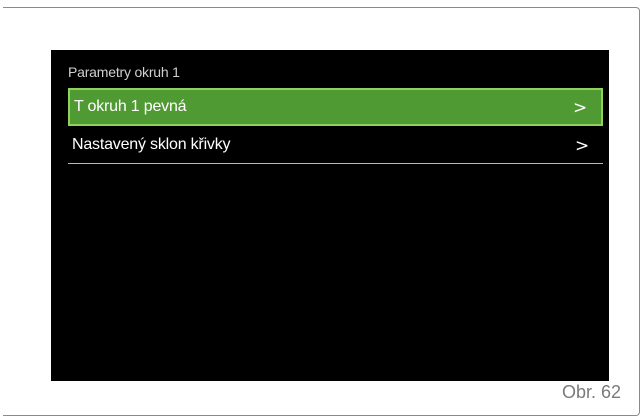 The width and height of the screenshot is (644, 419). Describe the element at coordinates (151, 144) in the screenshot. I see `menu-item-label: Nastavený sklon křivky` at that location.